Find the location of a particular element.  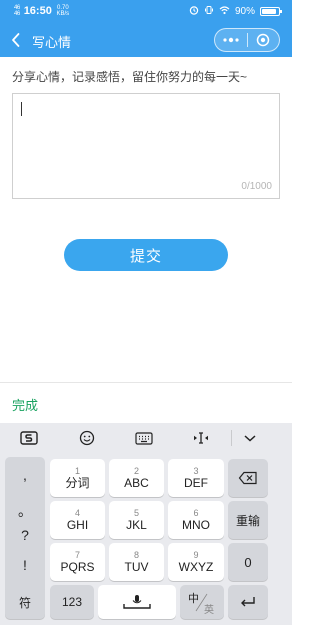

key-number: 6 is located at coordinates (196, 512).